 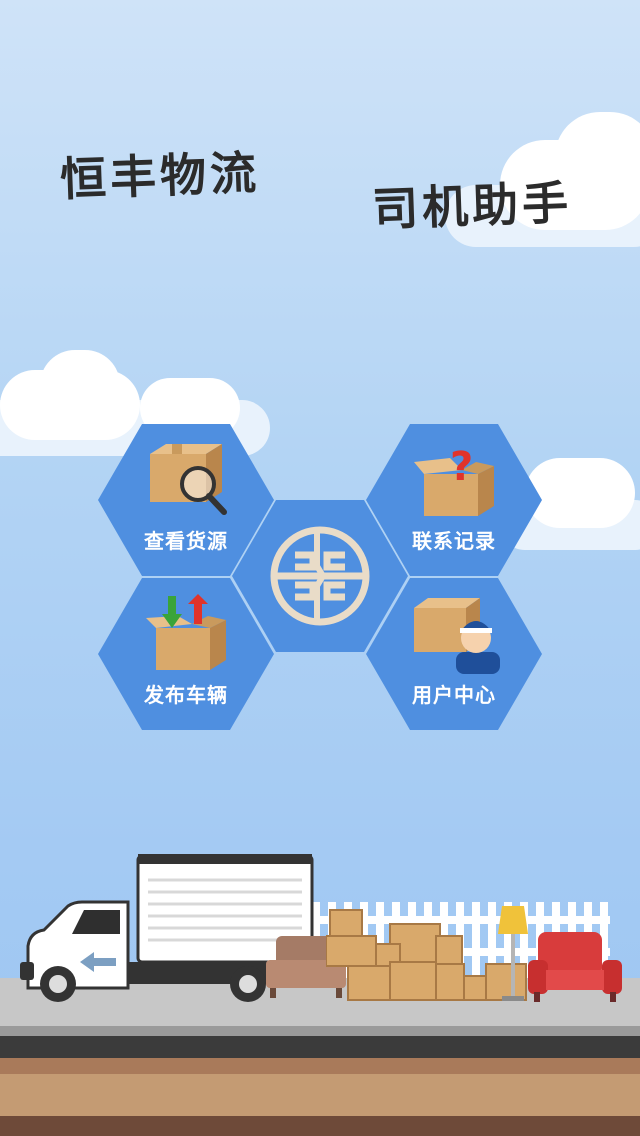 I want to click on soil-top, so click(x=320, y=1066).